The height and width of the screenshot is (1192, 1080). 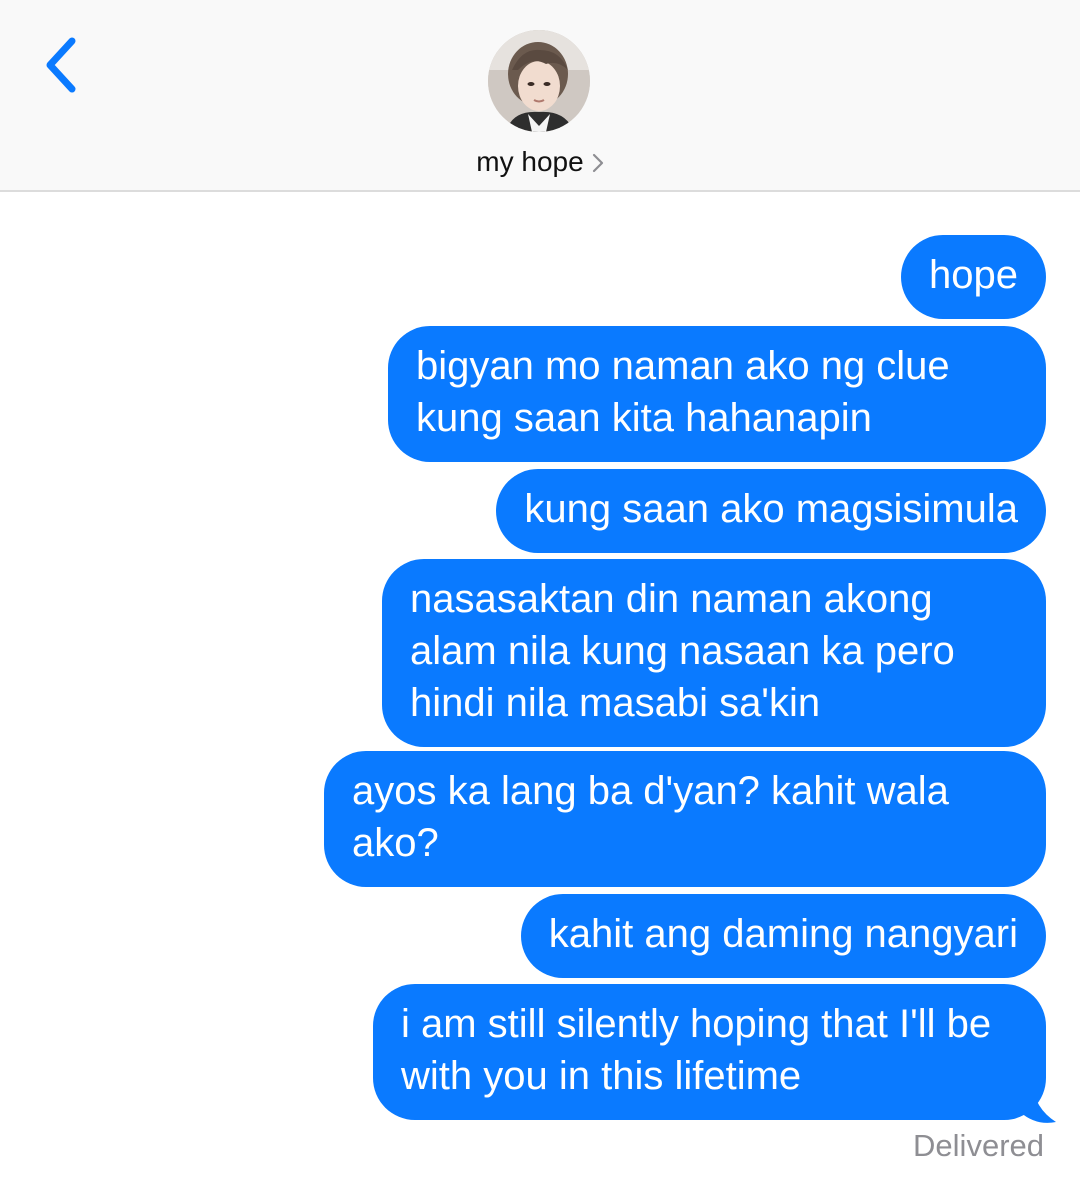 I want to click on chevron-left-icon, so click(x=61, y=65).